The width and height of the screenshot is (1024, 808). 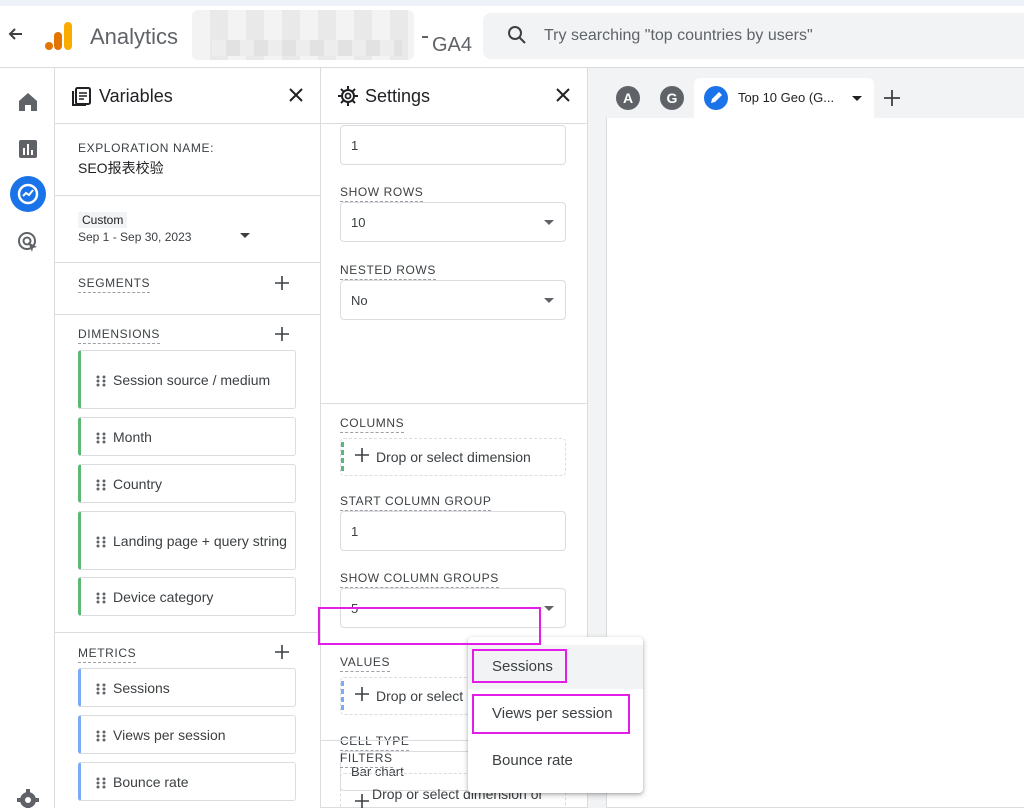 I want to click on advertising-icon, so click(x=28, y=242).